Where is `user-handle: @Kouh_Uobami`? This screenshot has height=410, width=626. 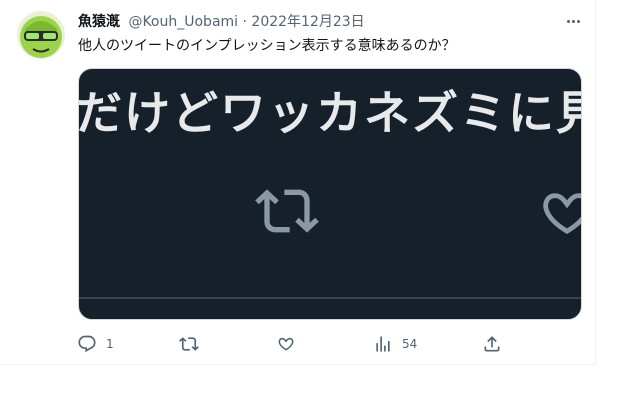
user-handle: @Kouh_Uobami is located at coordinates (183, 22).